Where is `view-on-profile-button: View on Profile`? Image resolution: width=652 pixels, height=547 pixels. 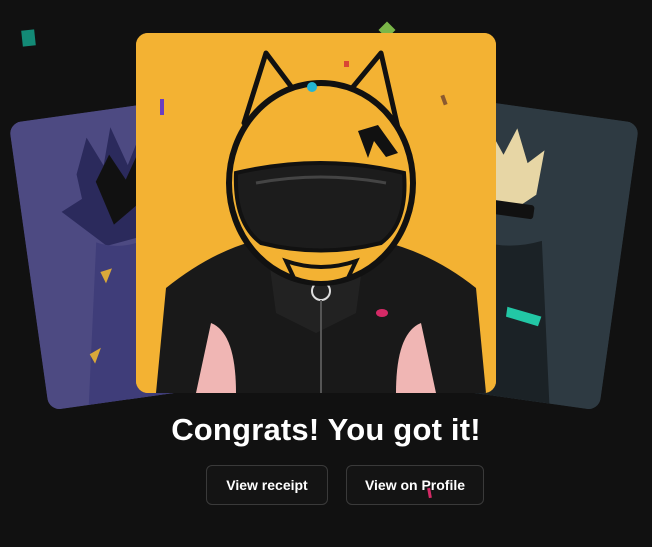
view-on-profile-button: View on Profile is located at coordinates (415, 485).